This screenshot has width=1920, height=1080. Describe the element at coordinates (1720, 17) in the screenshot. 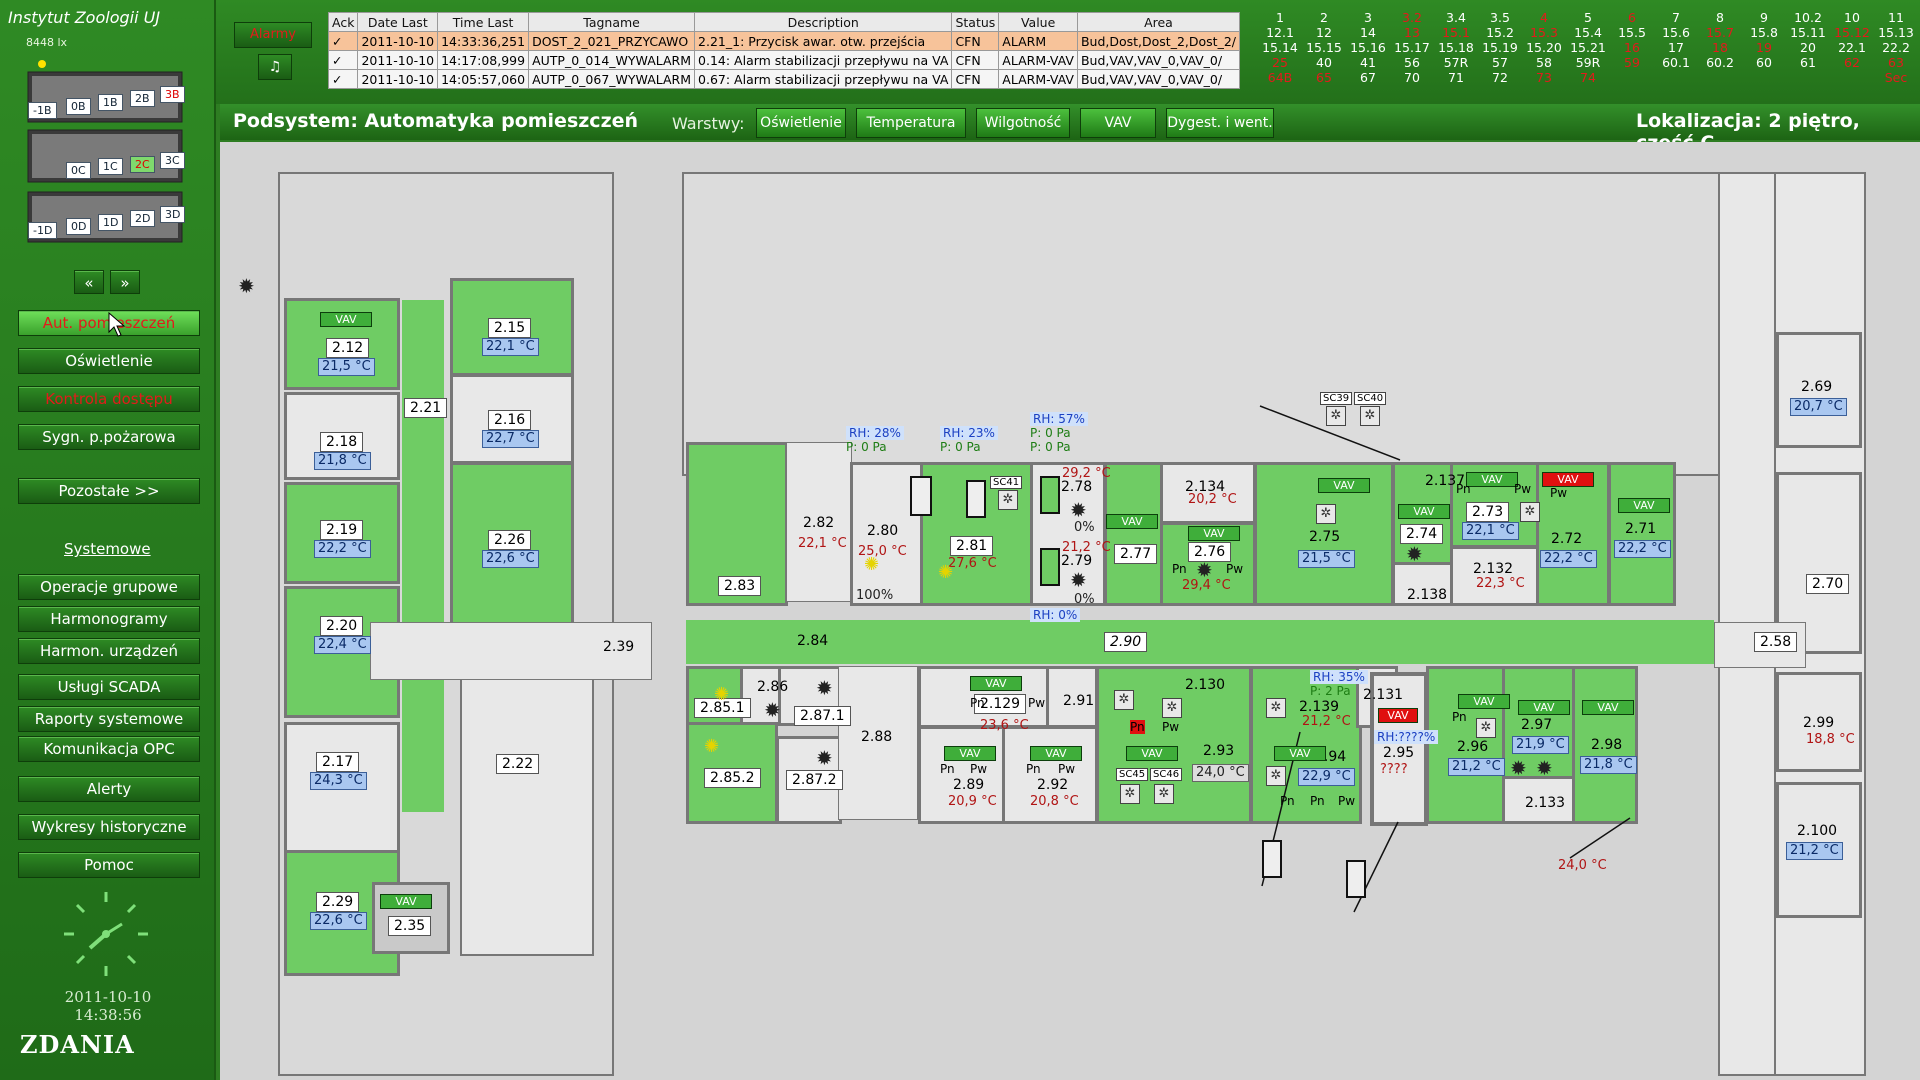

I see `room-grid-cell: 8` at that location.